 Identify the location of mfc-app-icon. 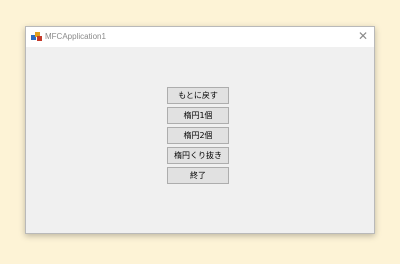
(36, 36).